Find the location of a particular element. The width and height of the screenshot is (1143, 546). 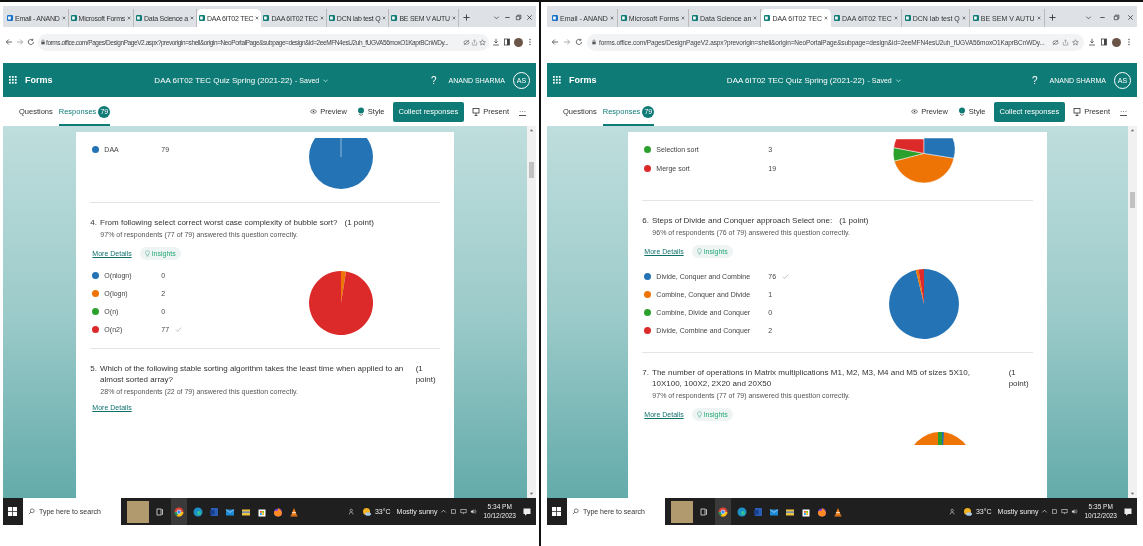

question-number: 7. is located at coordinates (645, 372).